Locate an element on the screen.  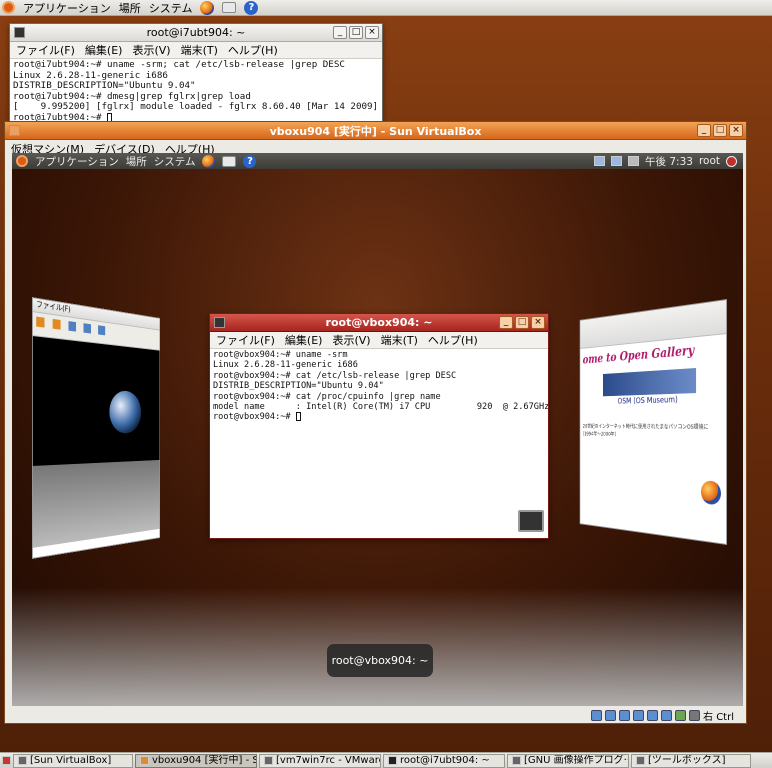
image-viewer-menu-file: ファイル(F) is located at coordinates (53, 307).